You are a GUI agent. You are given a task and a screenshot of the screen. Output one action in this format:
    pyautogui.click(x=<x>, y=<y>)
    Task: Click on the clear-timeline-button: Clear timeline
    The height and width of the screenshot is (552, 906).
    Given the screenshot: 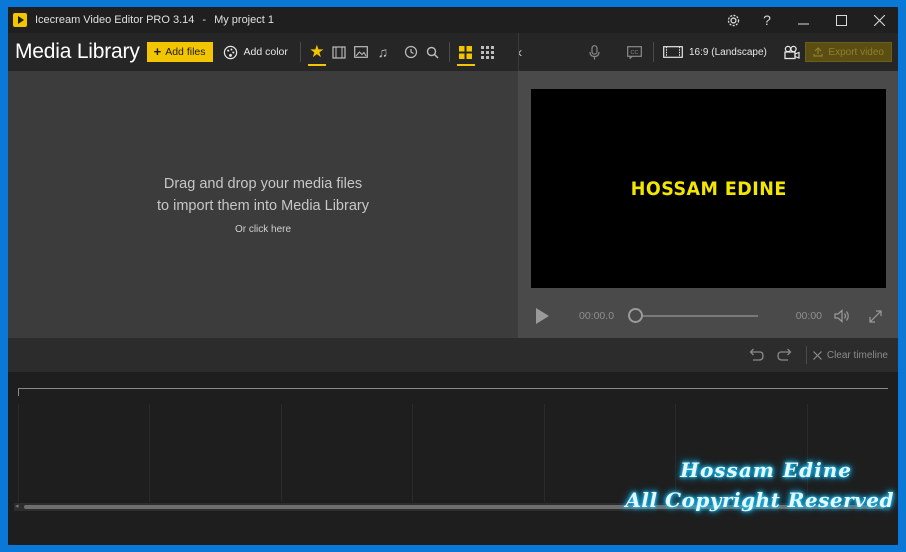 What is the action you would take?
    pyautogui.click(x=850, y=355)
    